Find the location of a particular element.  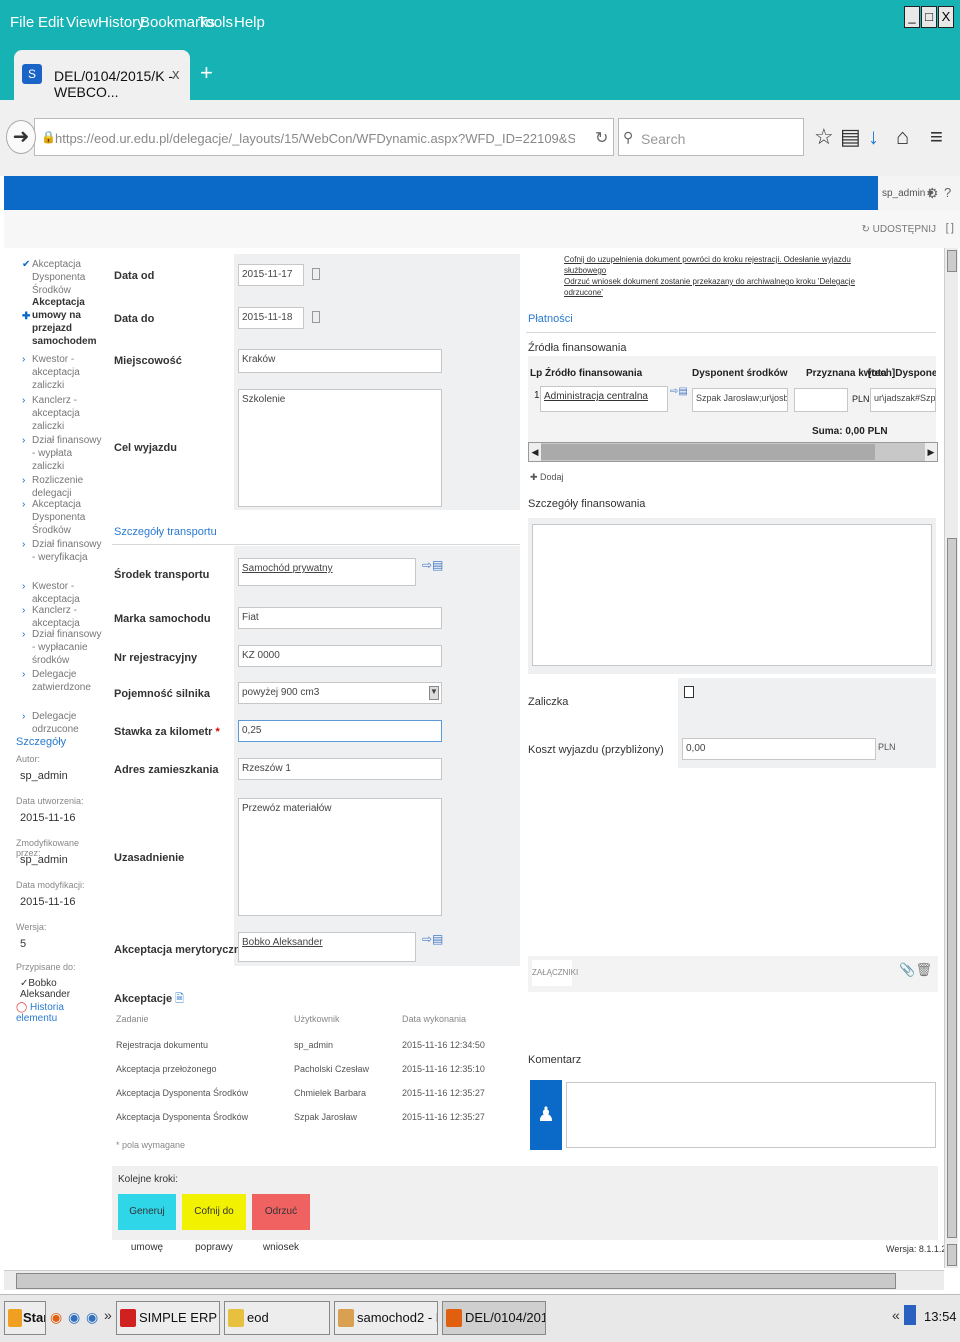

transport-means-lookup: Samochód prywatny is located at coordinates (327, 572).